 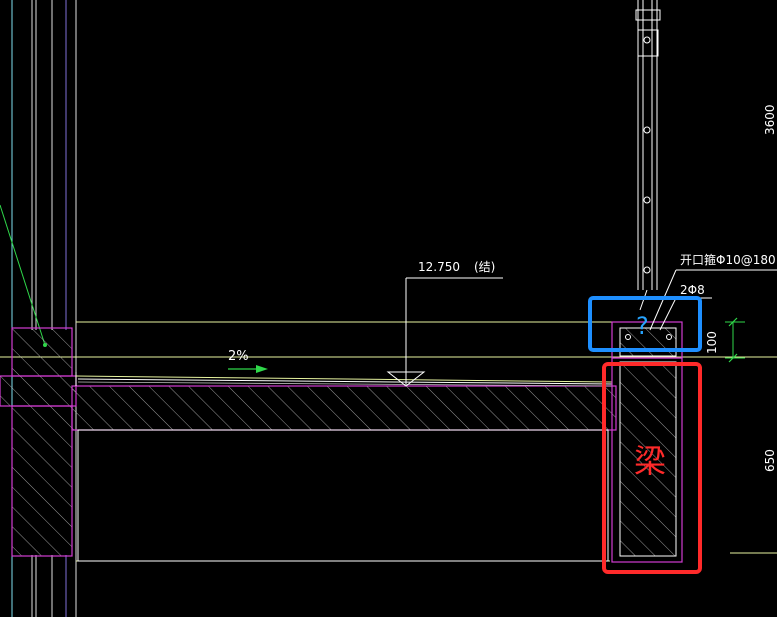 I want to click on slope-label: 2%, so click(x=238, y=356).